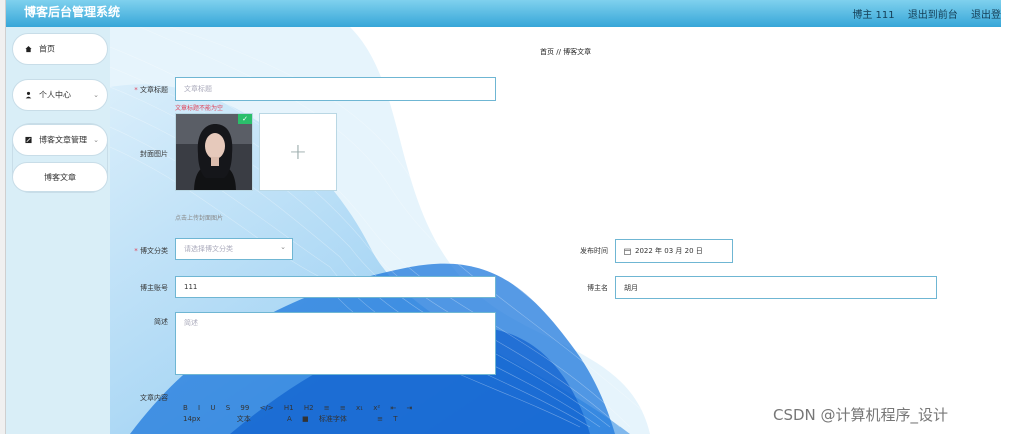  What do you see at coordinates (503, 13) in the screenshot?
I see `top-header: 博客后台管理系统 博主 111 退出到前台 退出登` at bounding box center [503, 13].